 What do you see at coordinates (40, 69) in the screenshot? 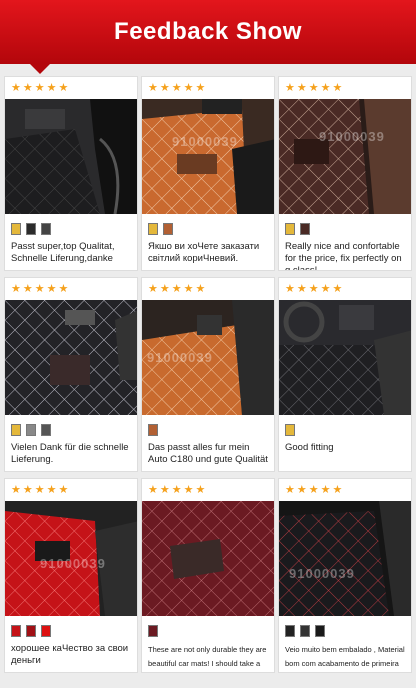
I see `banner-notch` at bounding box center [40, 69].